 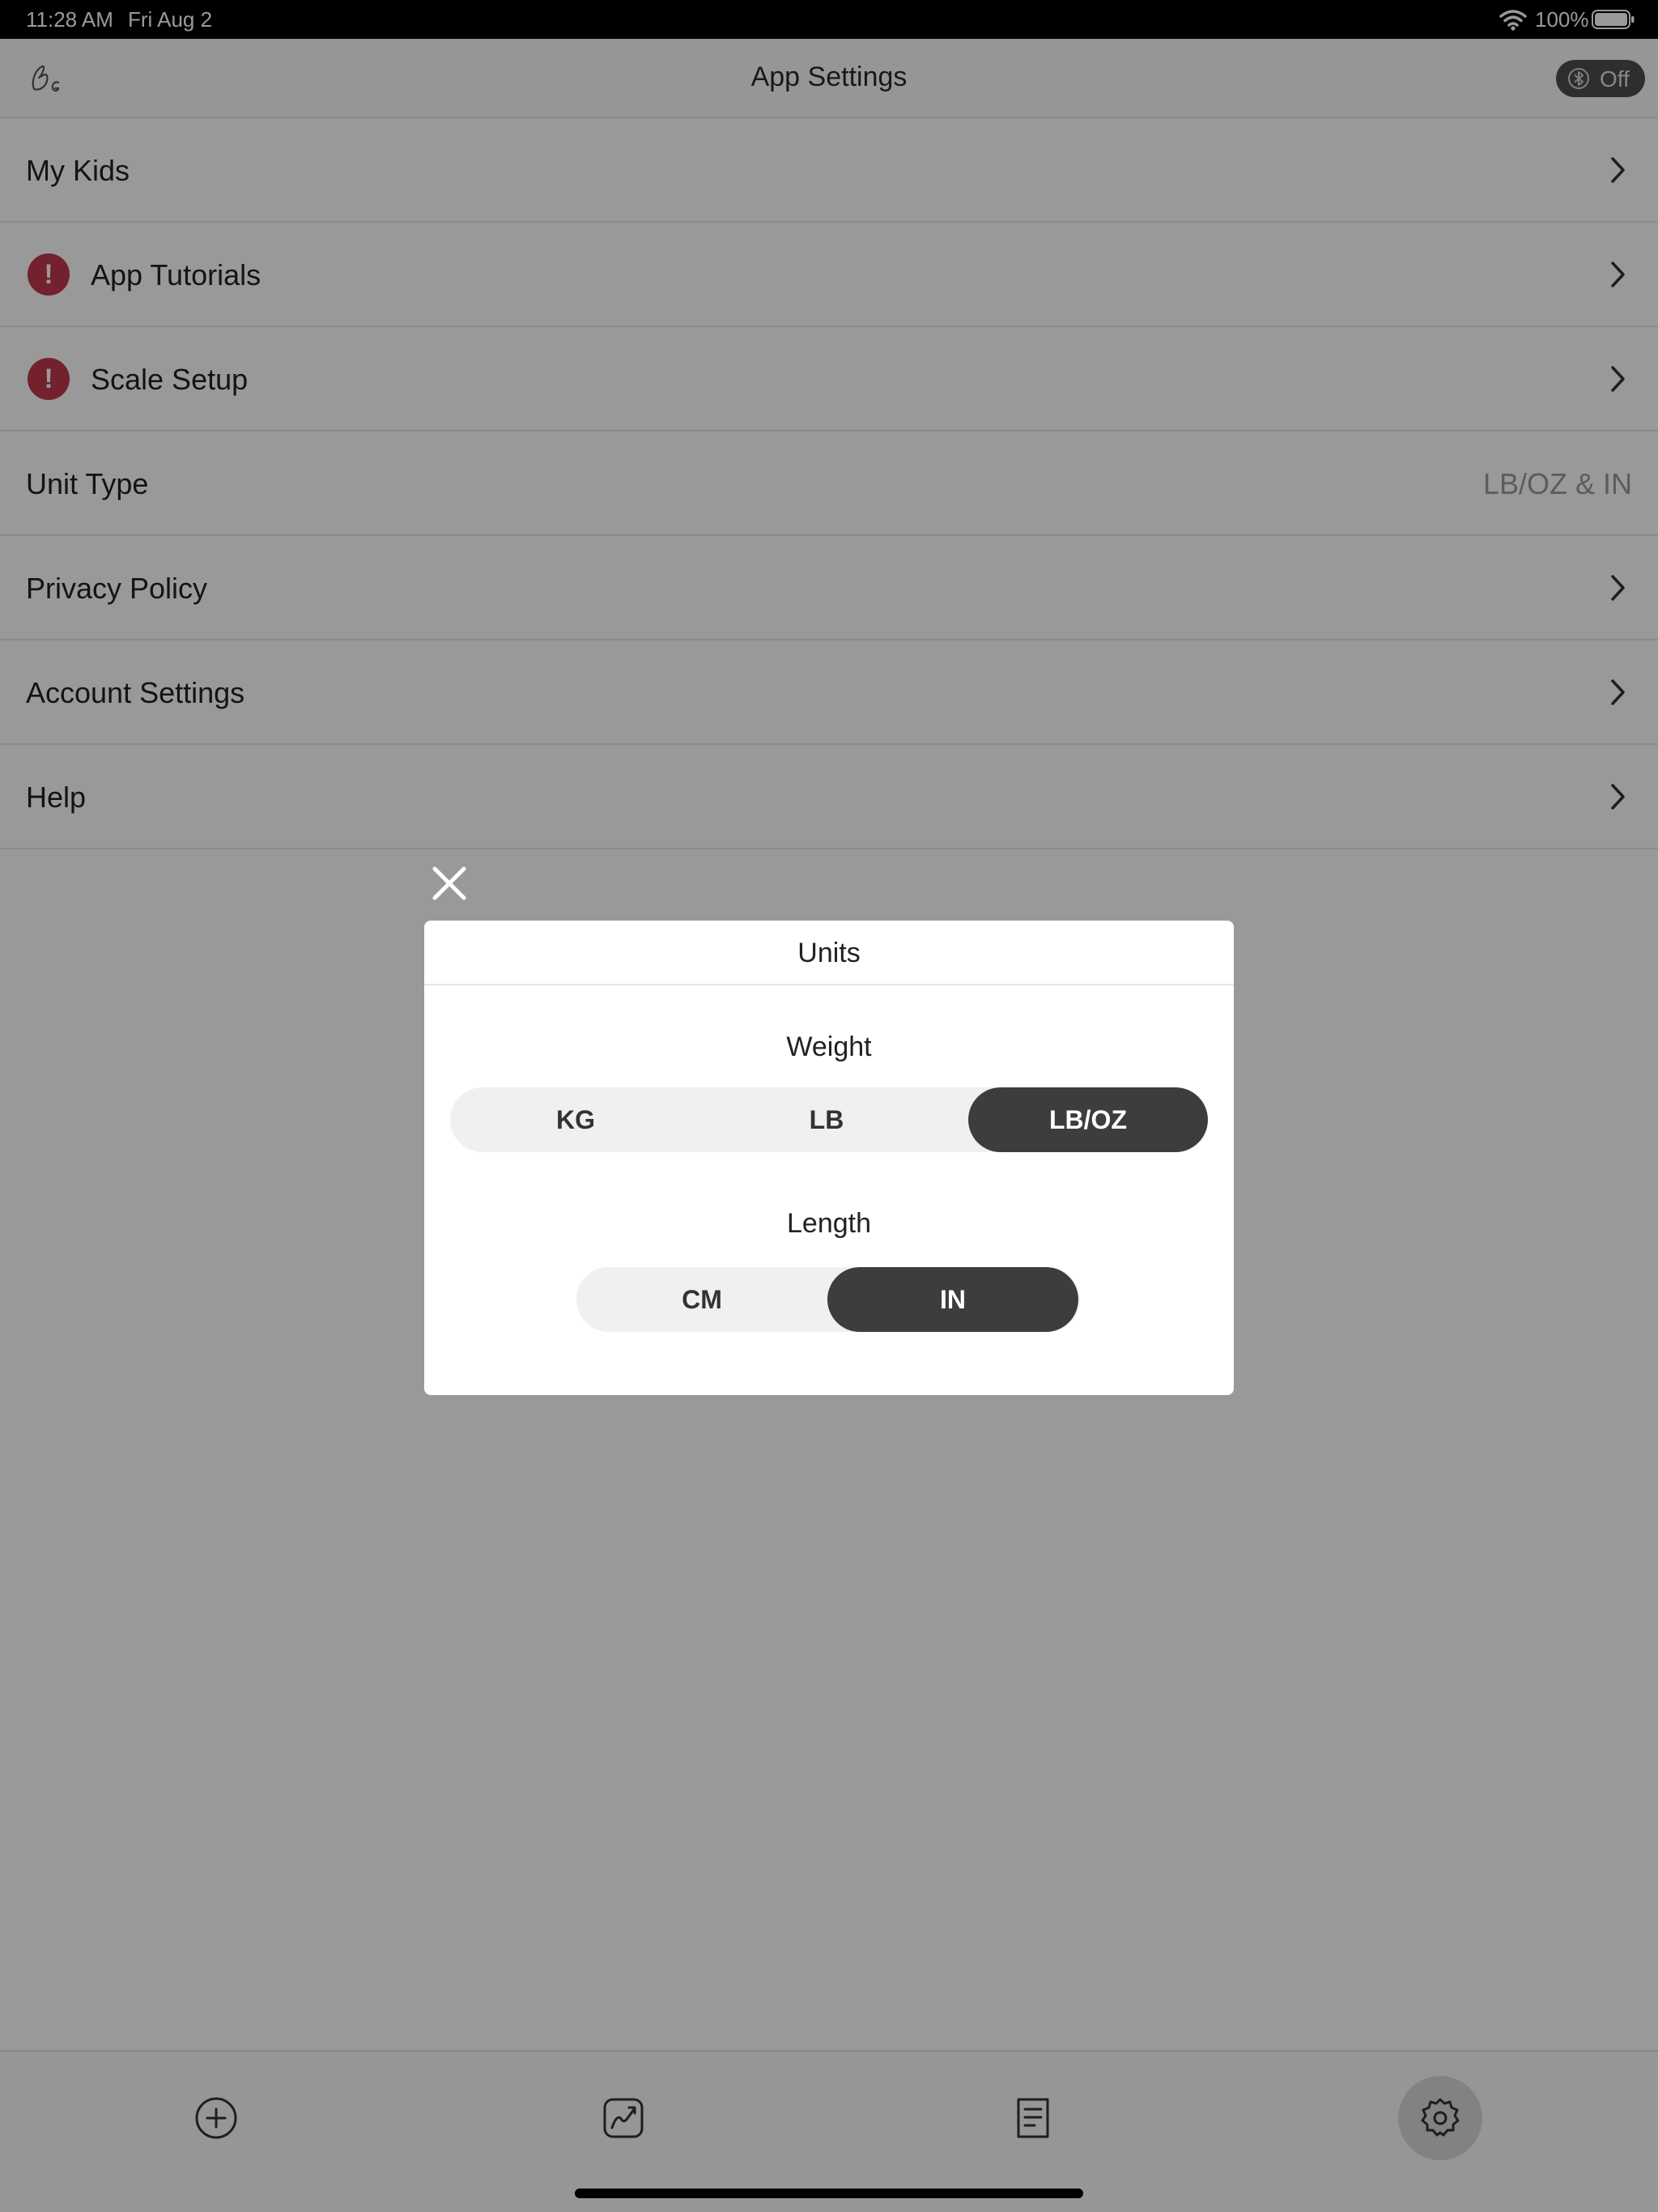 What do you see at coordinates (829, 1223) in the screenshot?
I see `length-label: Length` at bounding box center [829, 1223].